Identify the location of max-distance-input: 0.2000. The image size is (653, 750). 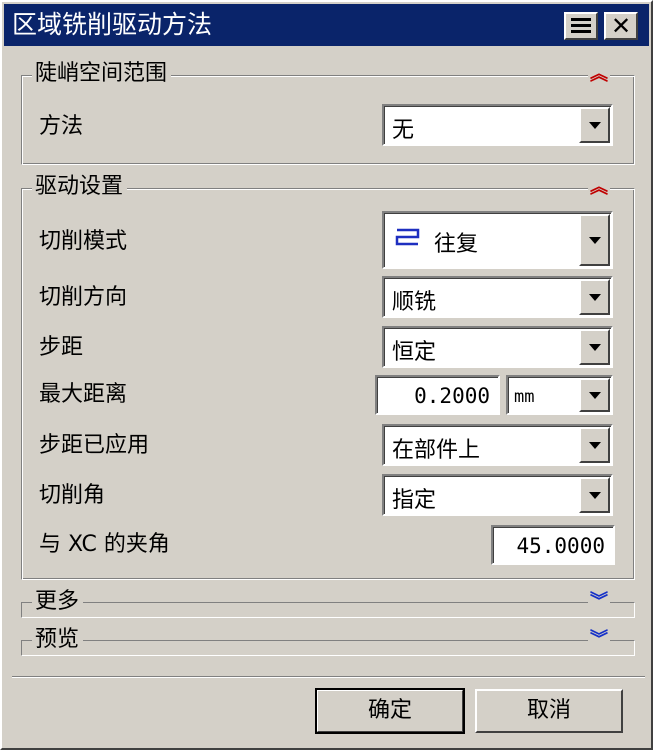
(437, 395).